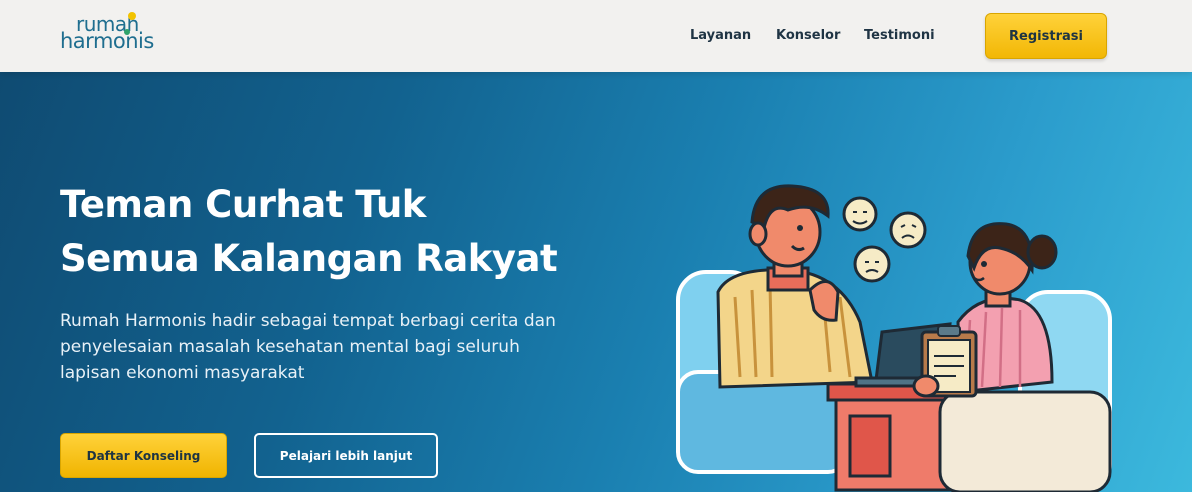 The image size is (1192, 492). Describe the element at coordinates (1046, 36) in the screenshot. I see `registrasi-button: Registrasi` at that location.